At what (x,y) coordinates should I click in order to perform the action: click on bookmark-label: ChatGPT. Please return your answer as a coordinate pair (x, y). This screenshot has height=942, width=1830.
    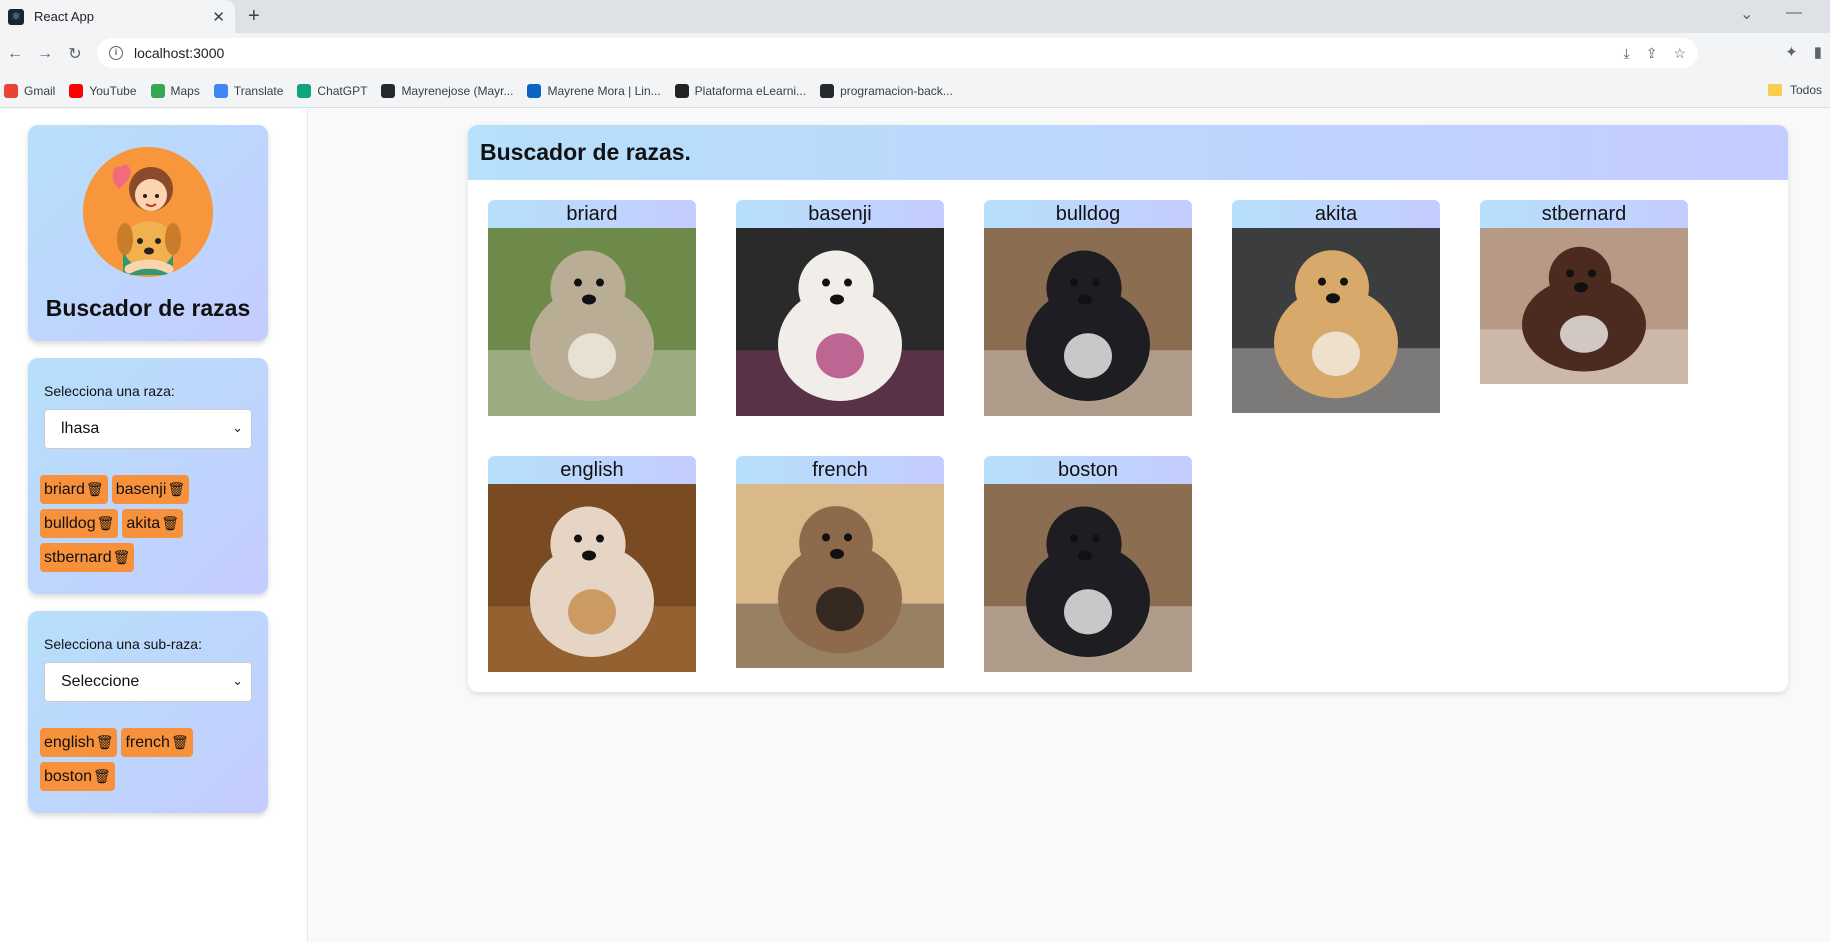
    Looking at the image, I should click on (342, 90).